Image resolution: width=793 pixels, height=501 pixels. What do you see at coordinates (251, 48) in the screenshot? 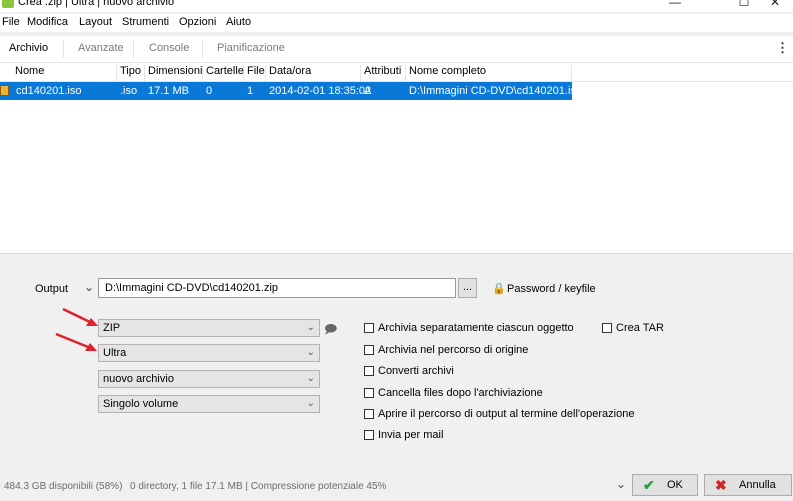
I see `tab-pianificazione: Pianificazione` at bounding box center [251, 48].